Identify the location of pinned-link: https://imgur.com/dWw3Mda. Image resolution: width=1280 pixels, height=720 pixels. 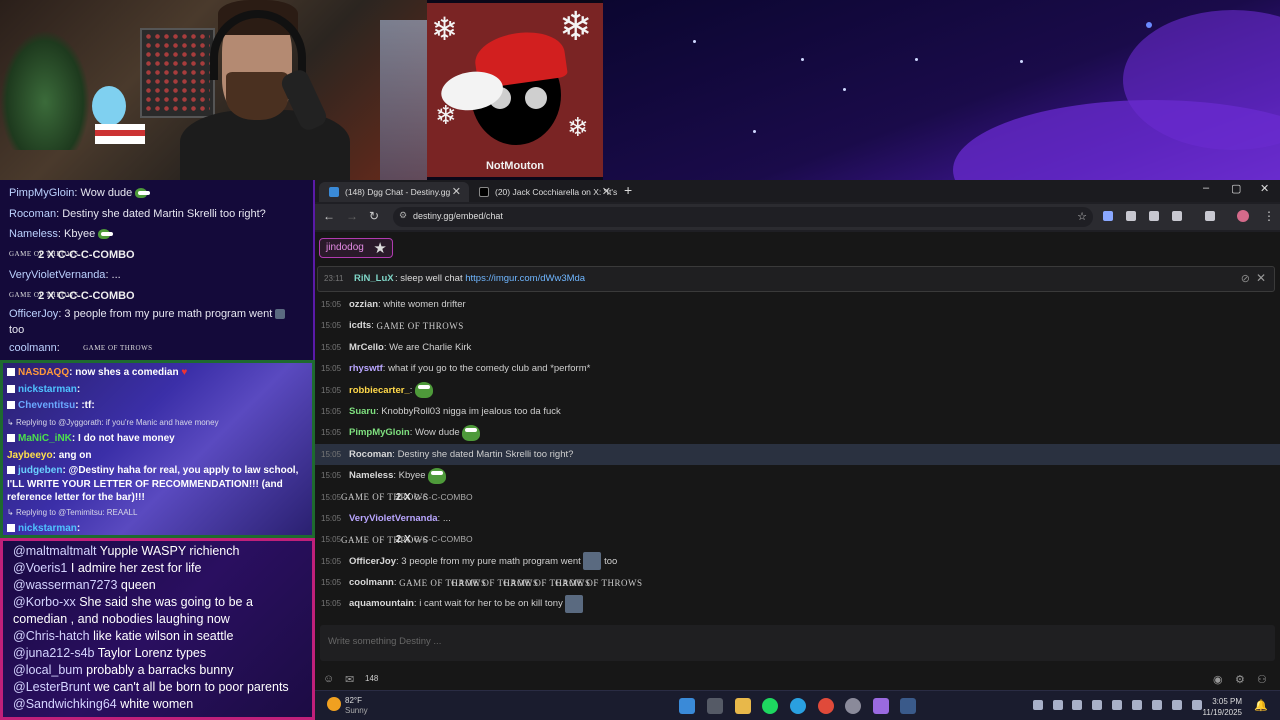
(525, 278).